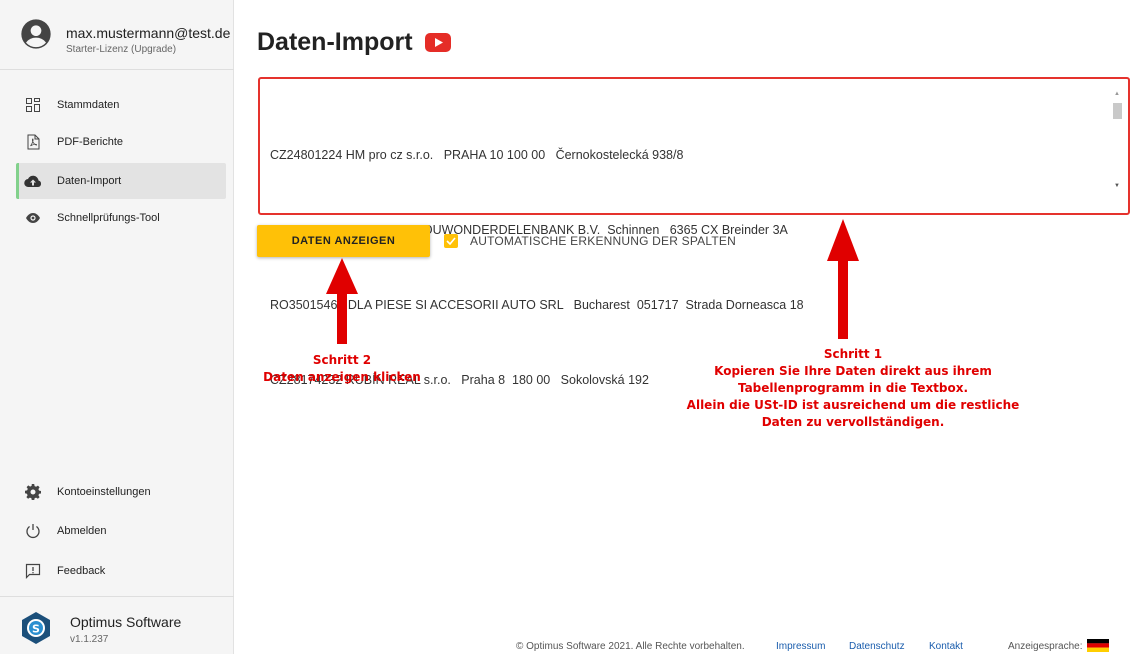  I want to click on sidebar-item-label: Kontoeinstellungen, so click(104, 492).